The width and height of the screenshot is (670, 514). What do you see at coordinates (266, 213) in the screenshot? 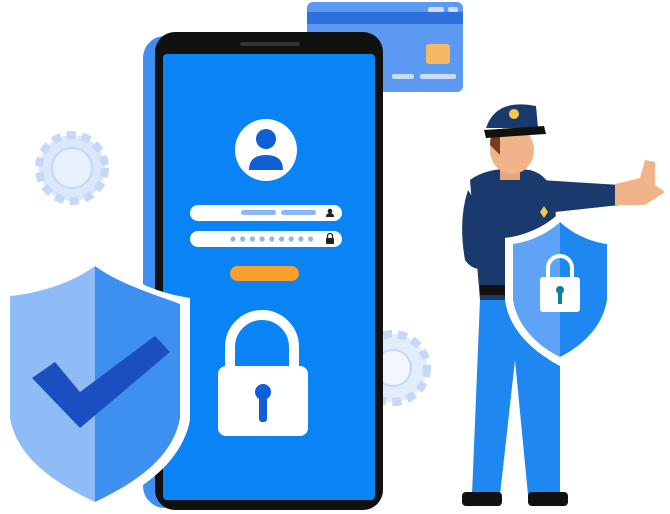
I see `username-input` at bounding box center [266, 213].